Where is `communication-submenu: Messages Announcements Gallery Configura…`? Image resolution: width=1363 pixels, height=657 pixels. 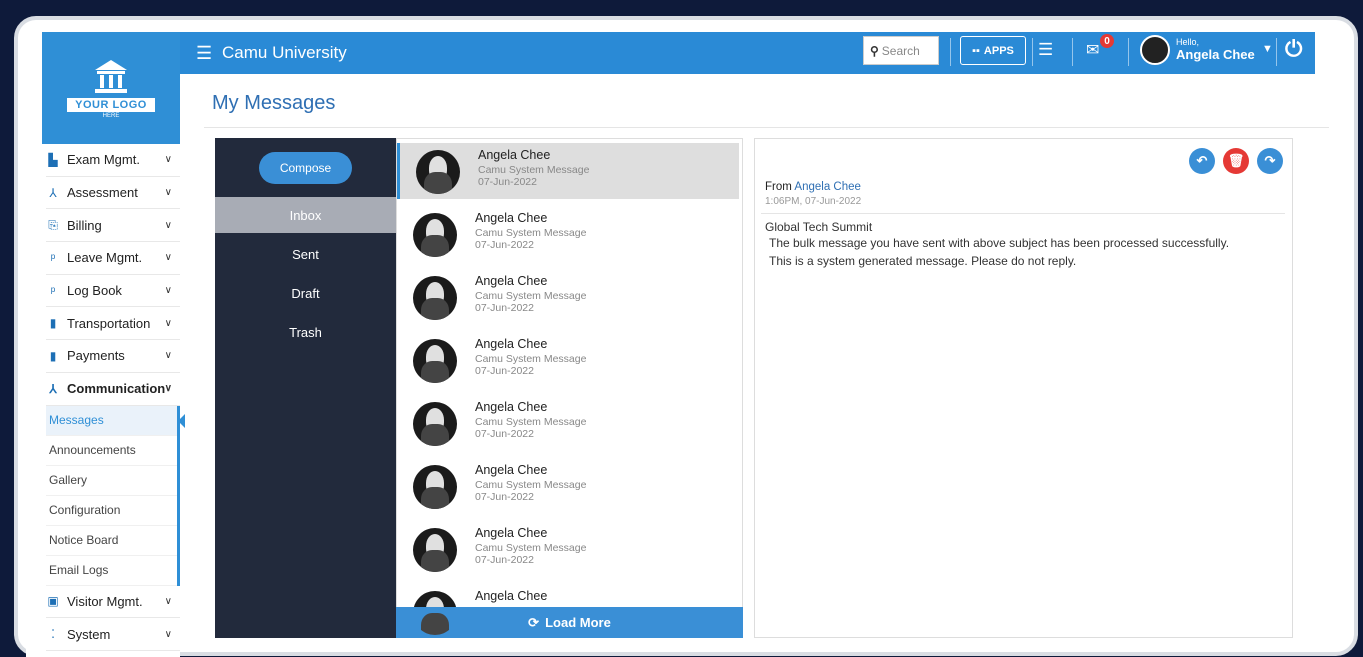 communication-submenu: Messages Announcements Gallery Configura… is located at coordinates (115, 495).